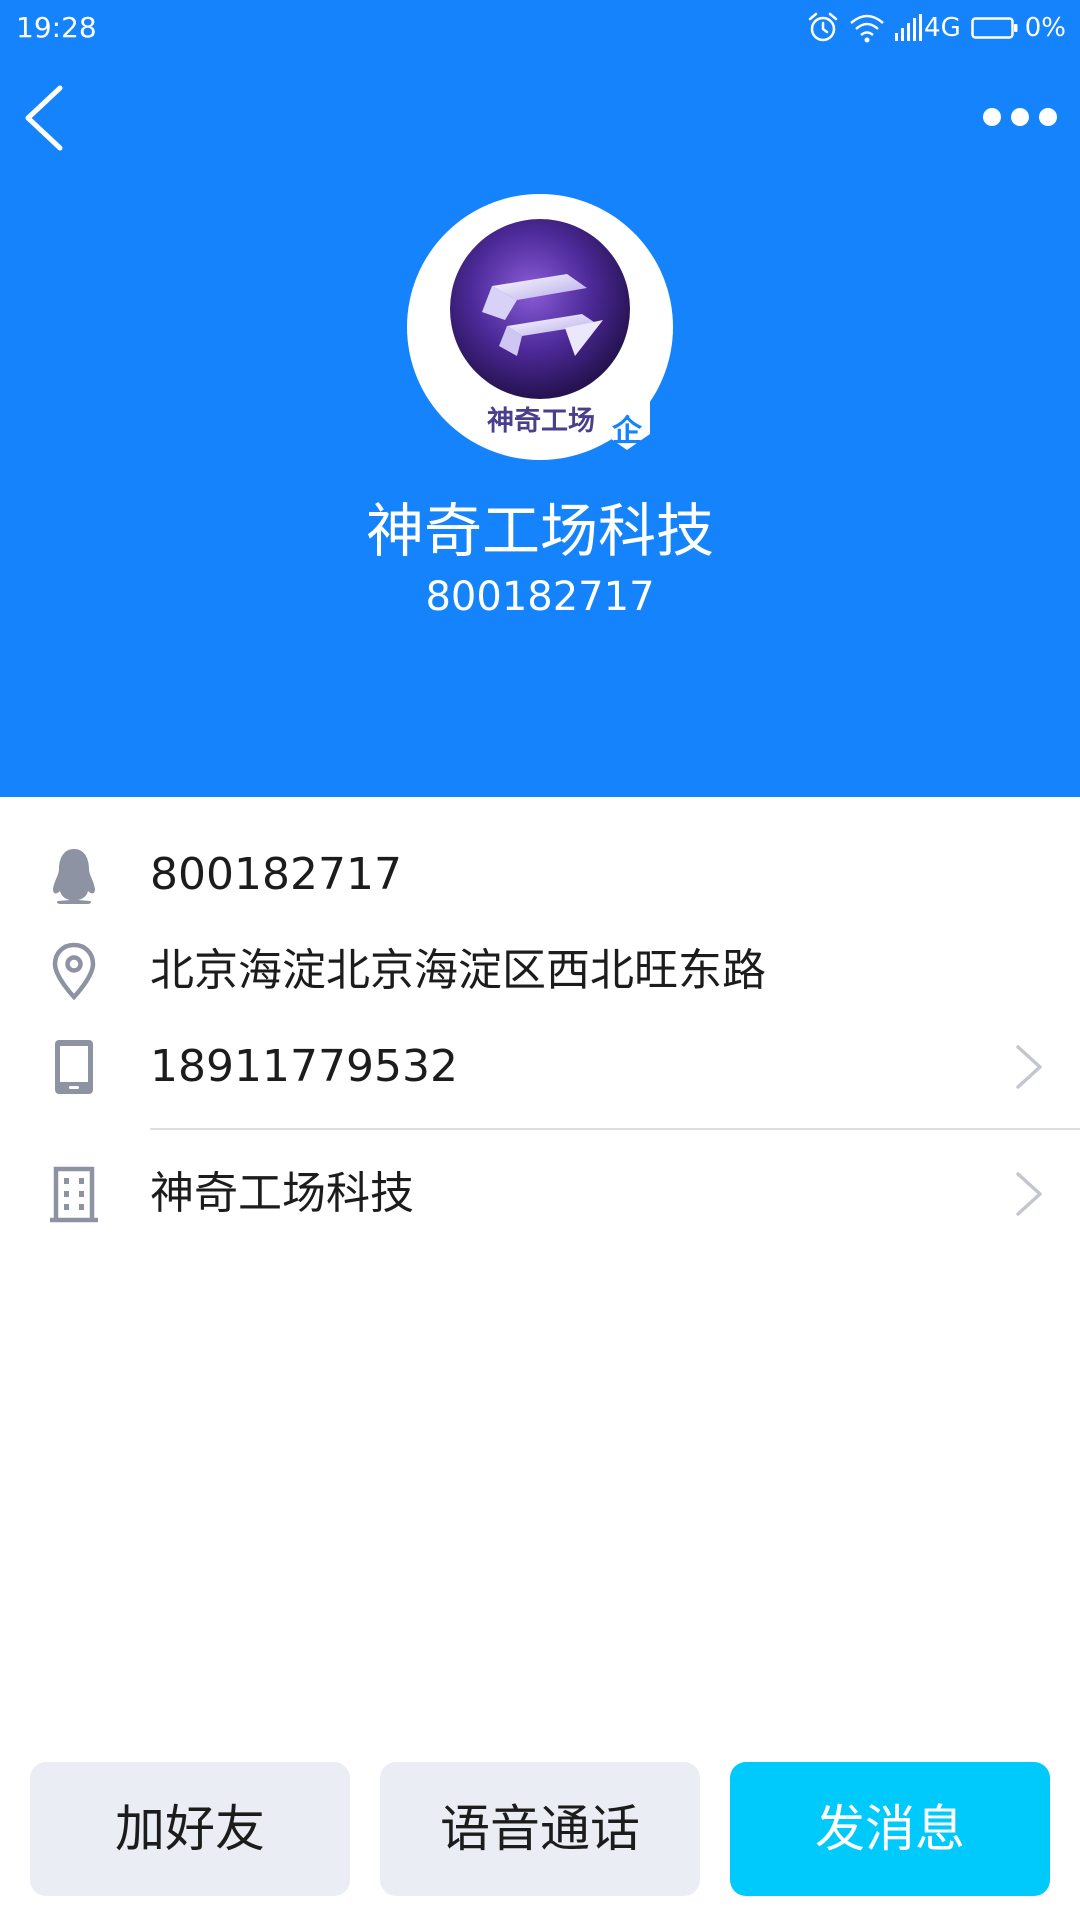  What do you see at coordinates (540, 28) in the screenshot?
I see `status-bar: 19:28 4G 0%` at bounding box center [540, 28].